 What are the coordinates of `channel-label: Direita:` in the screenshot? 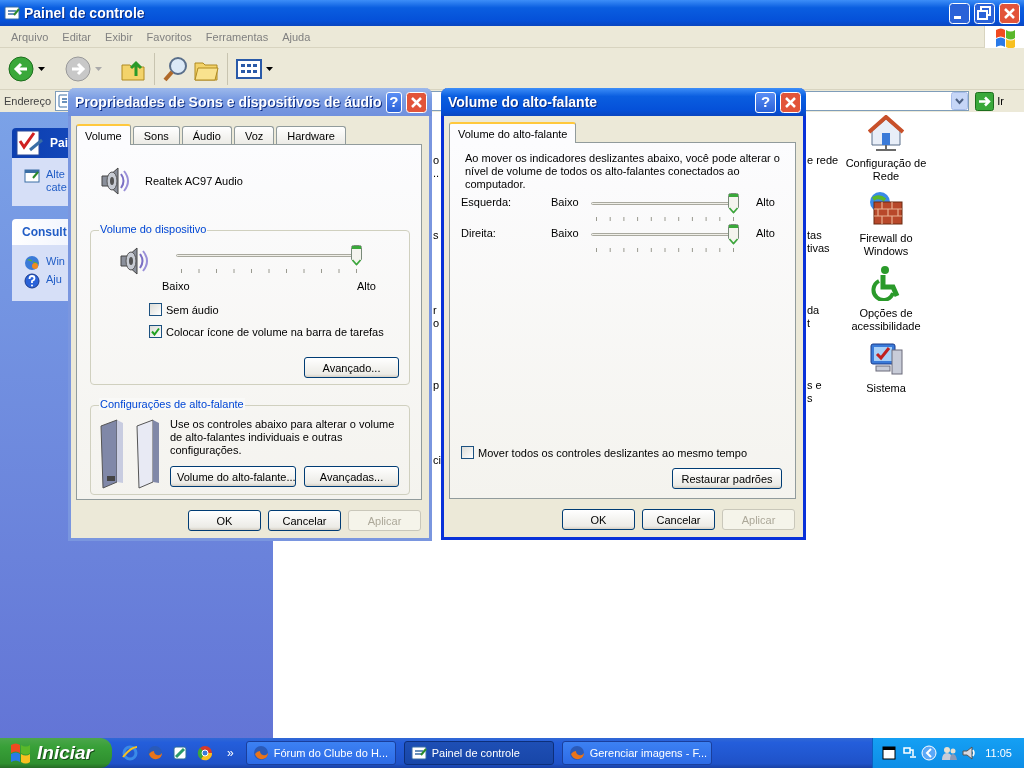 It's located at (479, 233).